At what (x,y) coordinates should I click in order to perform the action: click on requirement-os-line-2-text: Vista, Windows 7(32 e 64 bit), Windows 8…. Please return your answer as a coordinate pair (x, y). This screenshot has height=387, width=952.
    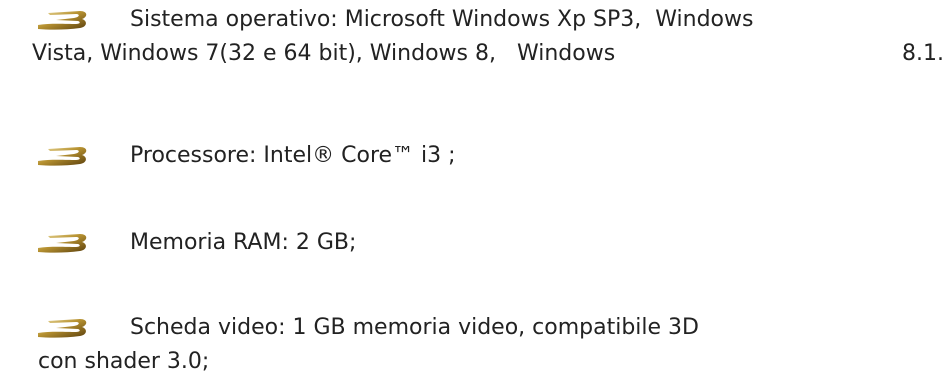
    Looking at the image, I should click on (324, 53).